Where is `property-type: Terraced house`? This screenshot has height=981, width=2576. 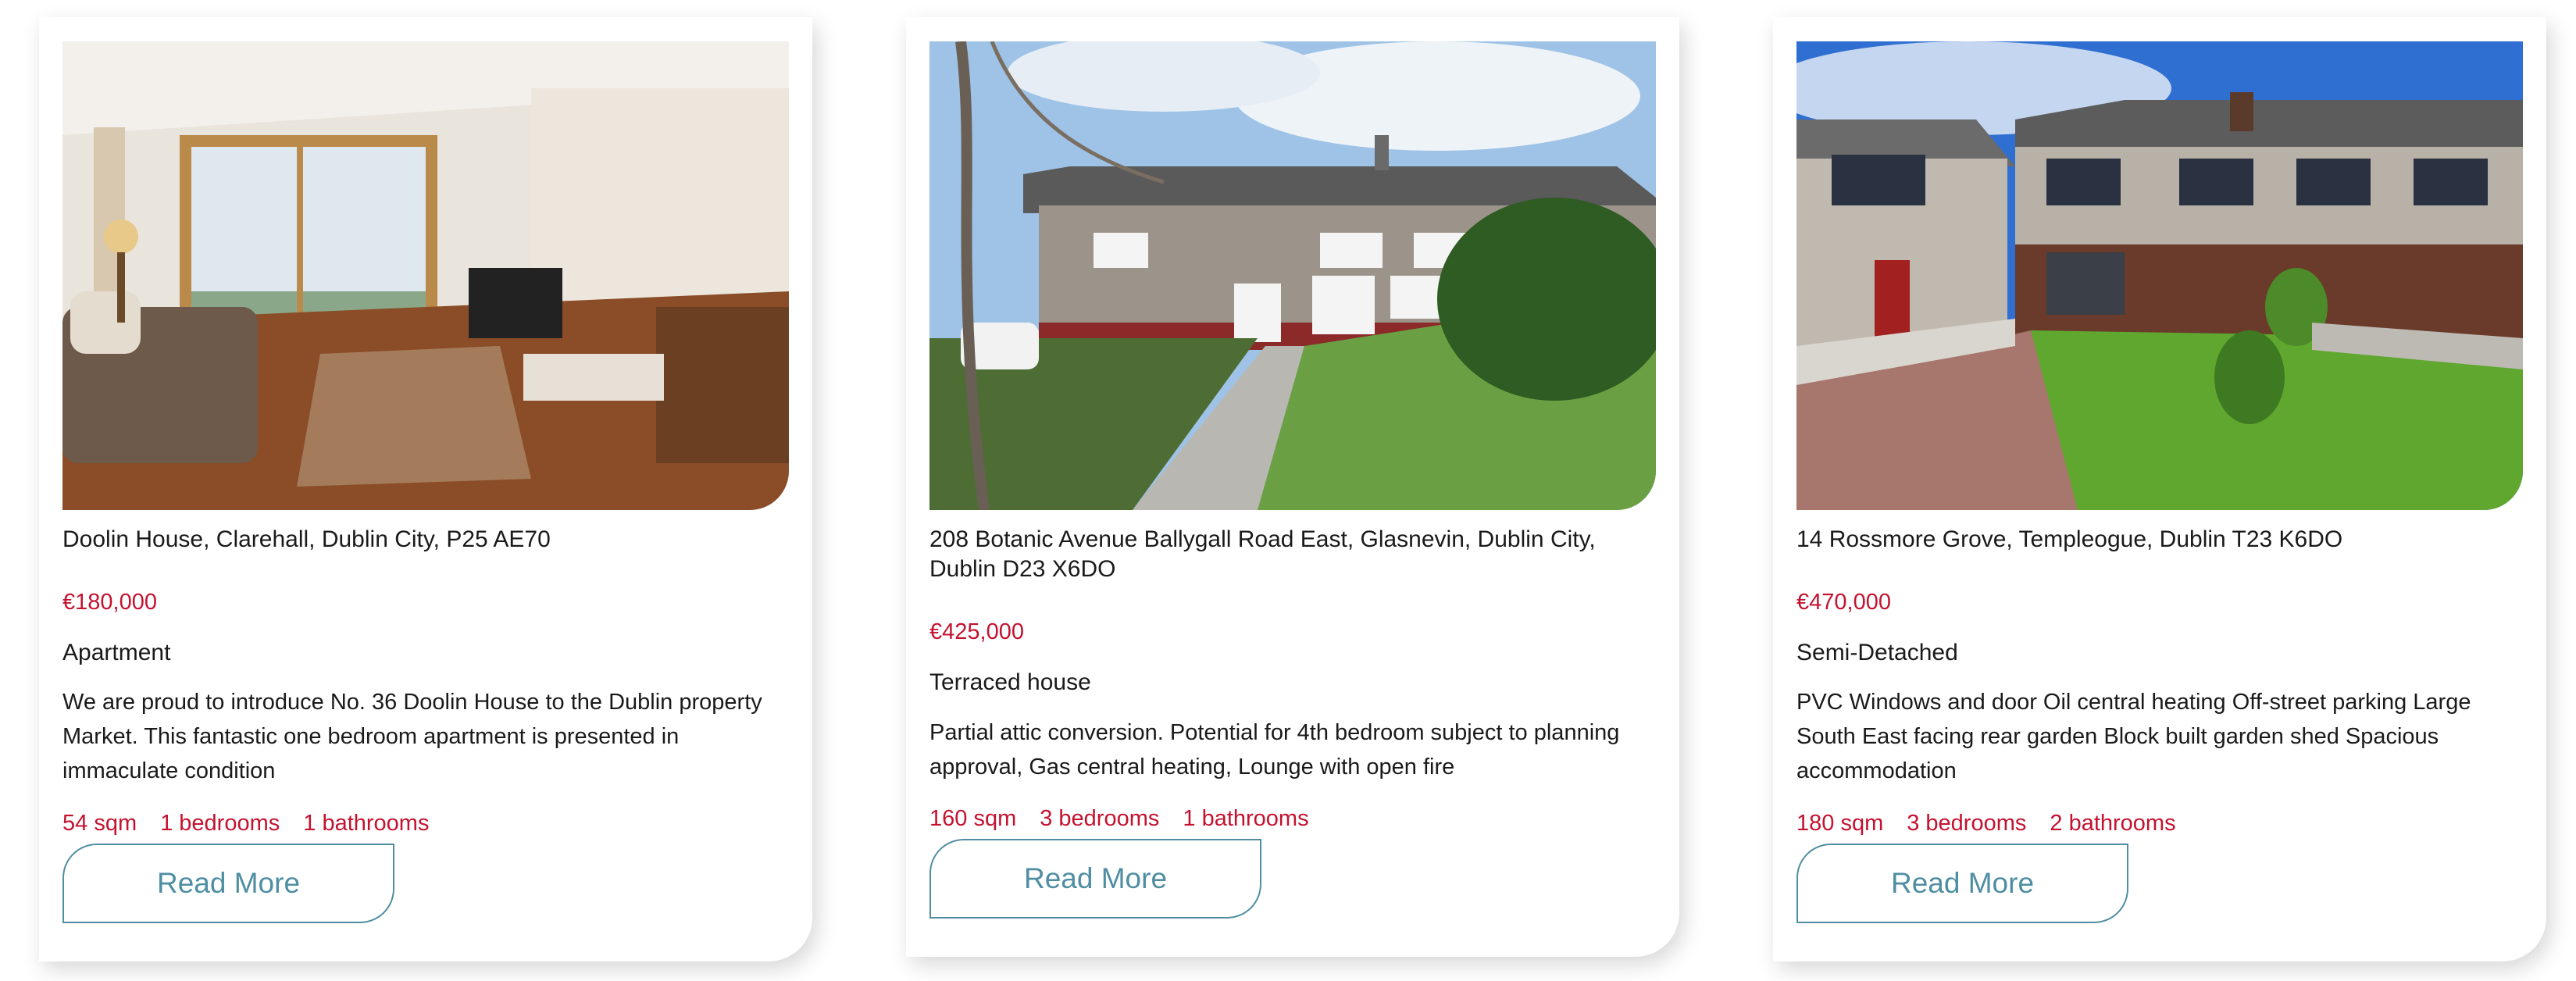 property-type: Terraced house is located at coordinates (1010, 682).